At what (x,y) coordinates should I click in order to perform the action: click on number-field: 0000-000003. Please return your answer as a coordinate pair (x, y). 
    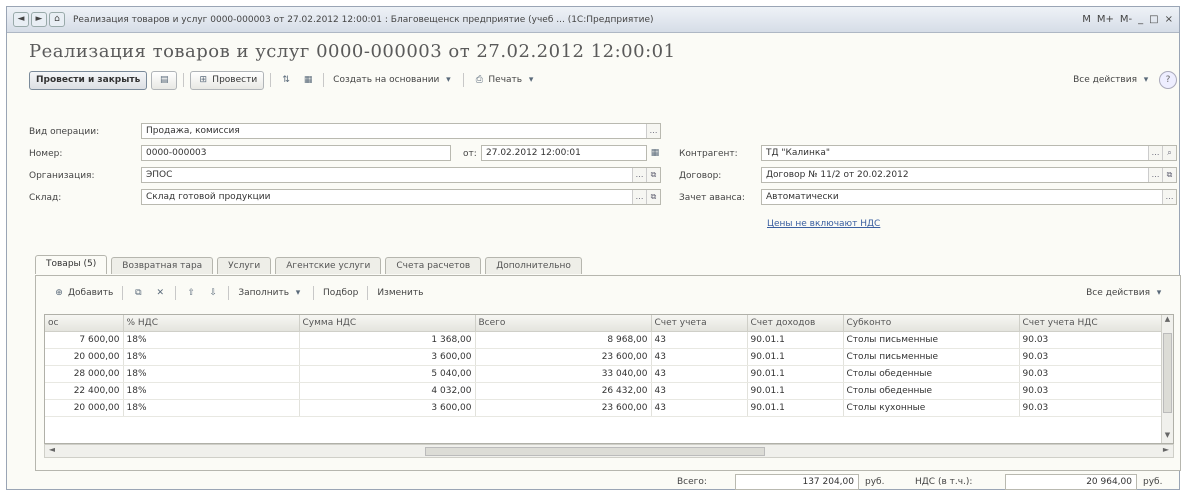
    Looking at the image, I should click on (296, 153).